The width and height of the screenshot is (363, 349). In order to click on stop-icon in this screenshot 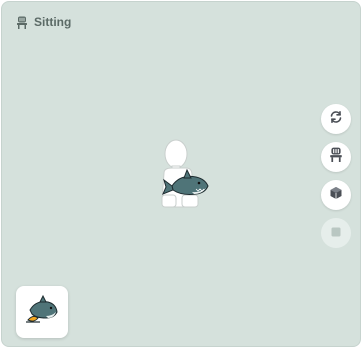, I will do `click(336, 233)`.